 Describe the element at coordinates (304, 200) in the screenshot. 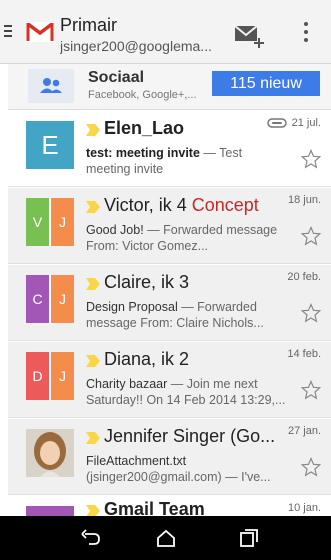

I see `mail-date: 18 jun.` at that location.